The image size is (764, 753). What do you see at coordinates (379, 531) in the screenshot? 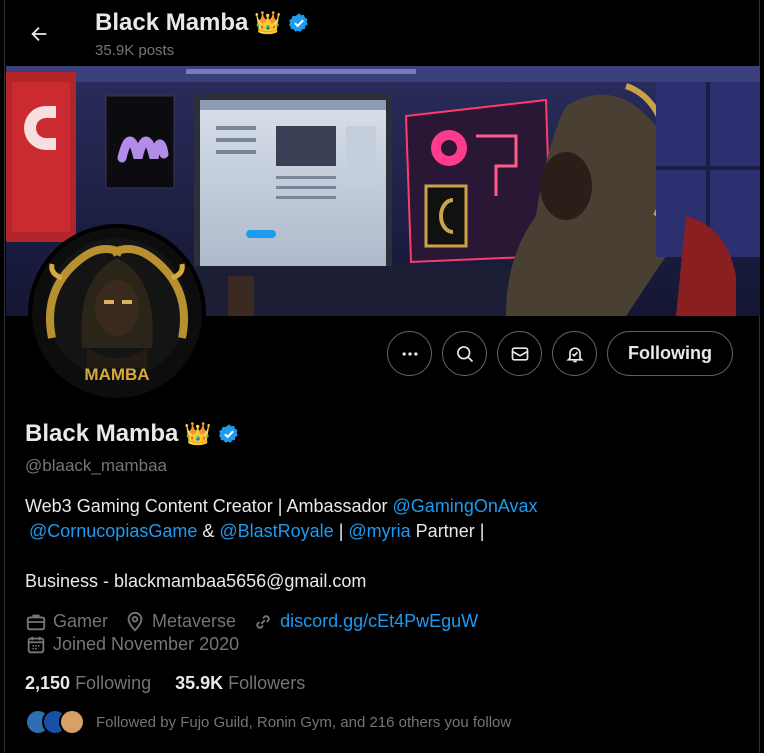
I see `mention-myria: @myria` at bounding box center [379, 531].